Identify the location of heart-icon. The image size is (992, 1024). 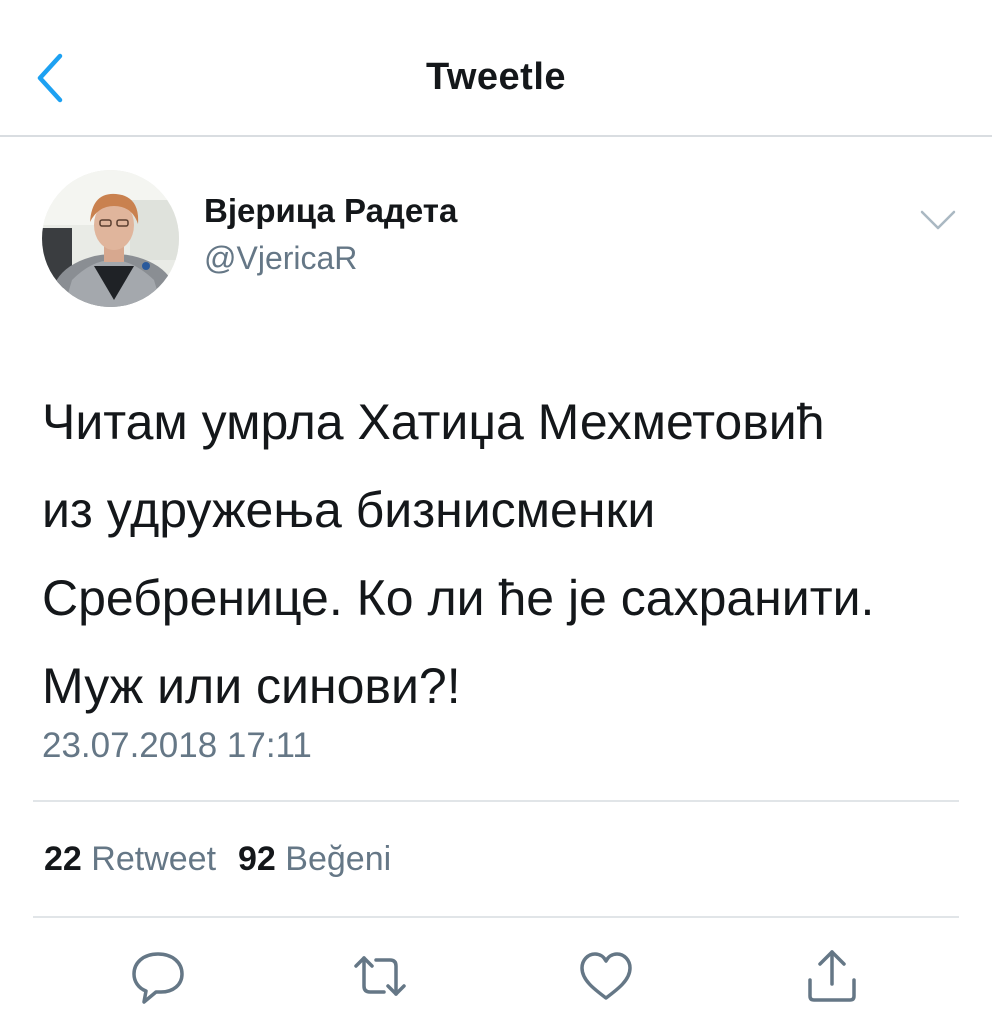
(606, 976).